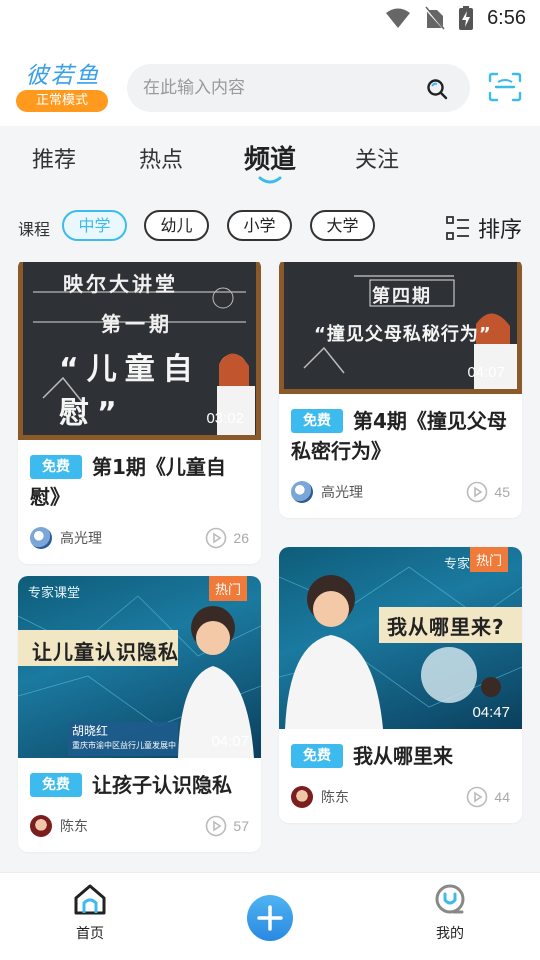 Image resolution: width=540 pixels, height=960 pixels. Describe the element at coordinates (161, 158) in the screenshot. I see `tab-hot: 热点` at that location.